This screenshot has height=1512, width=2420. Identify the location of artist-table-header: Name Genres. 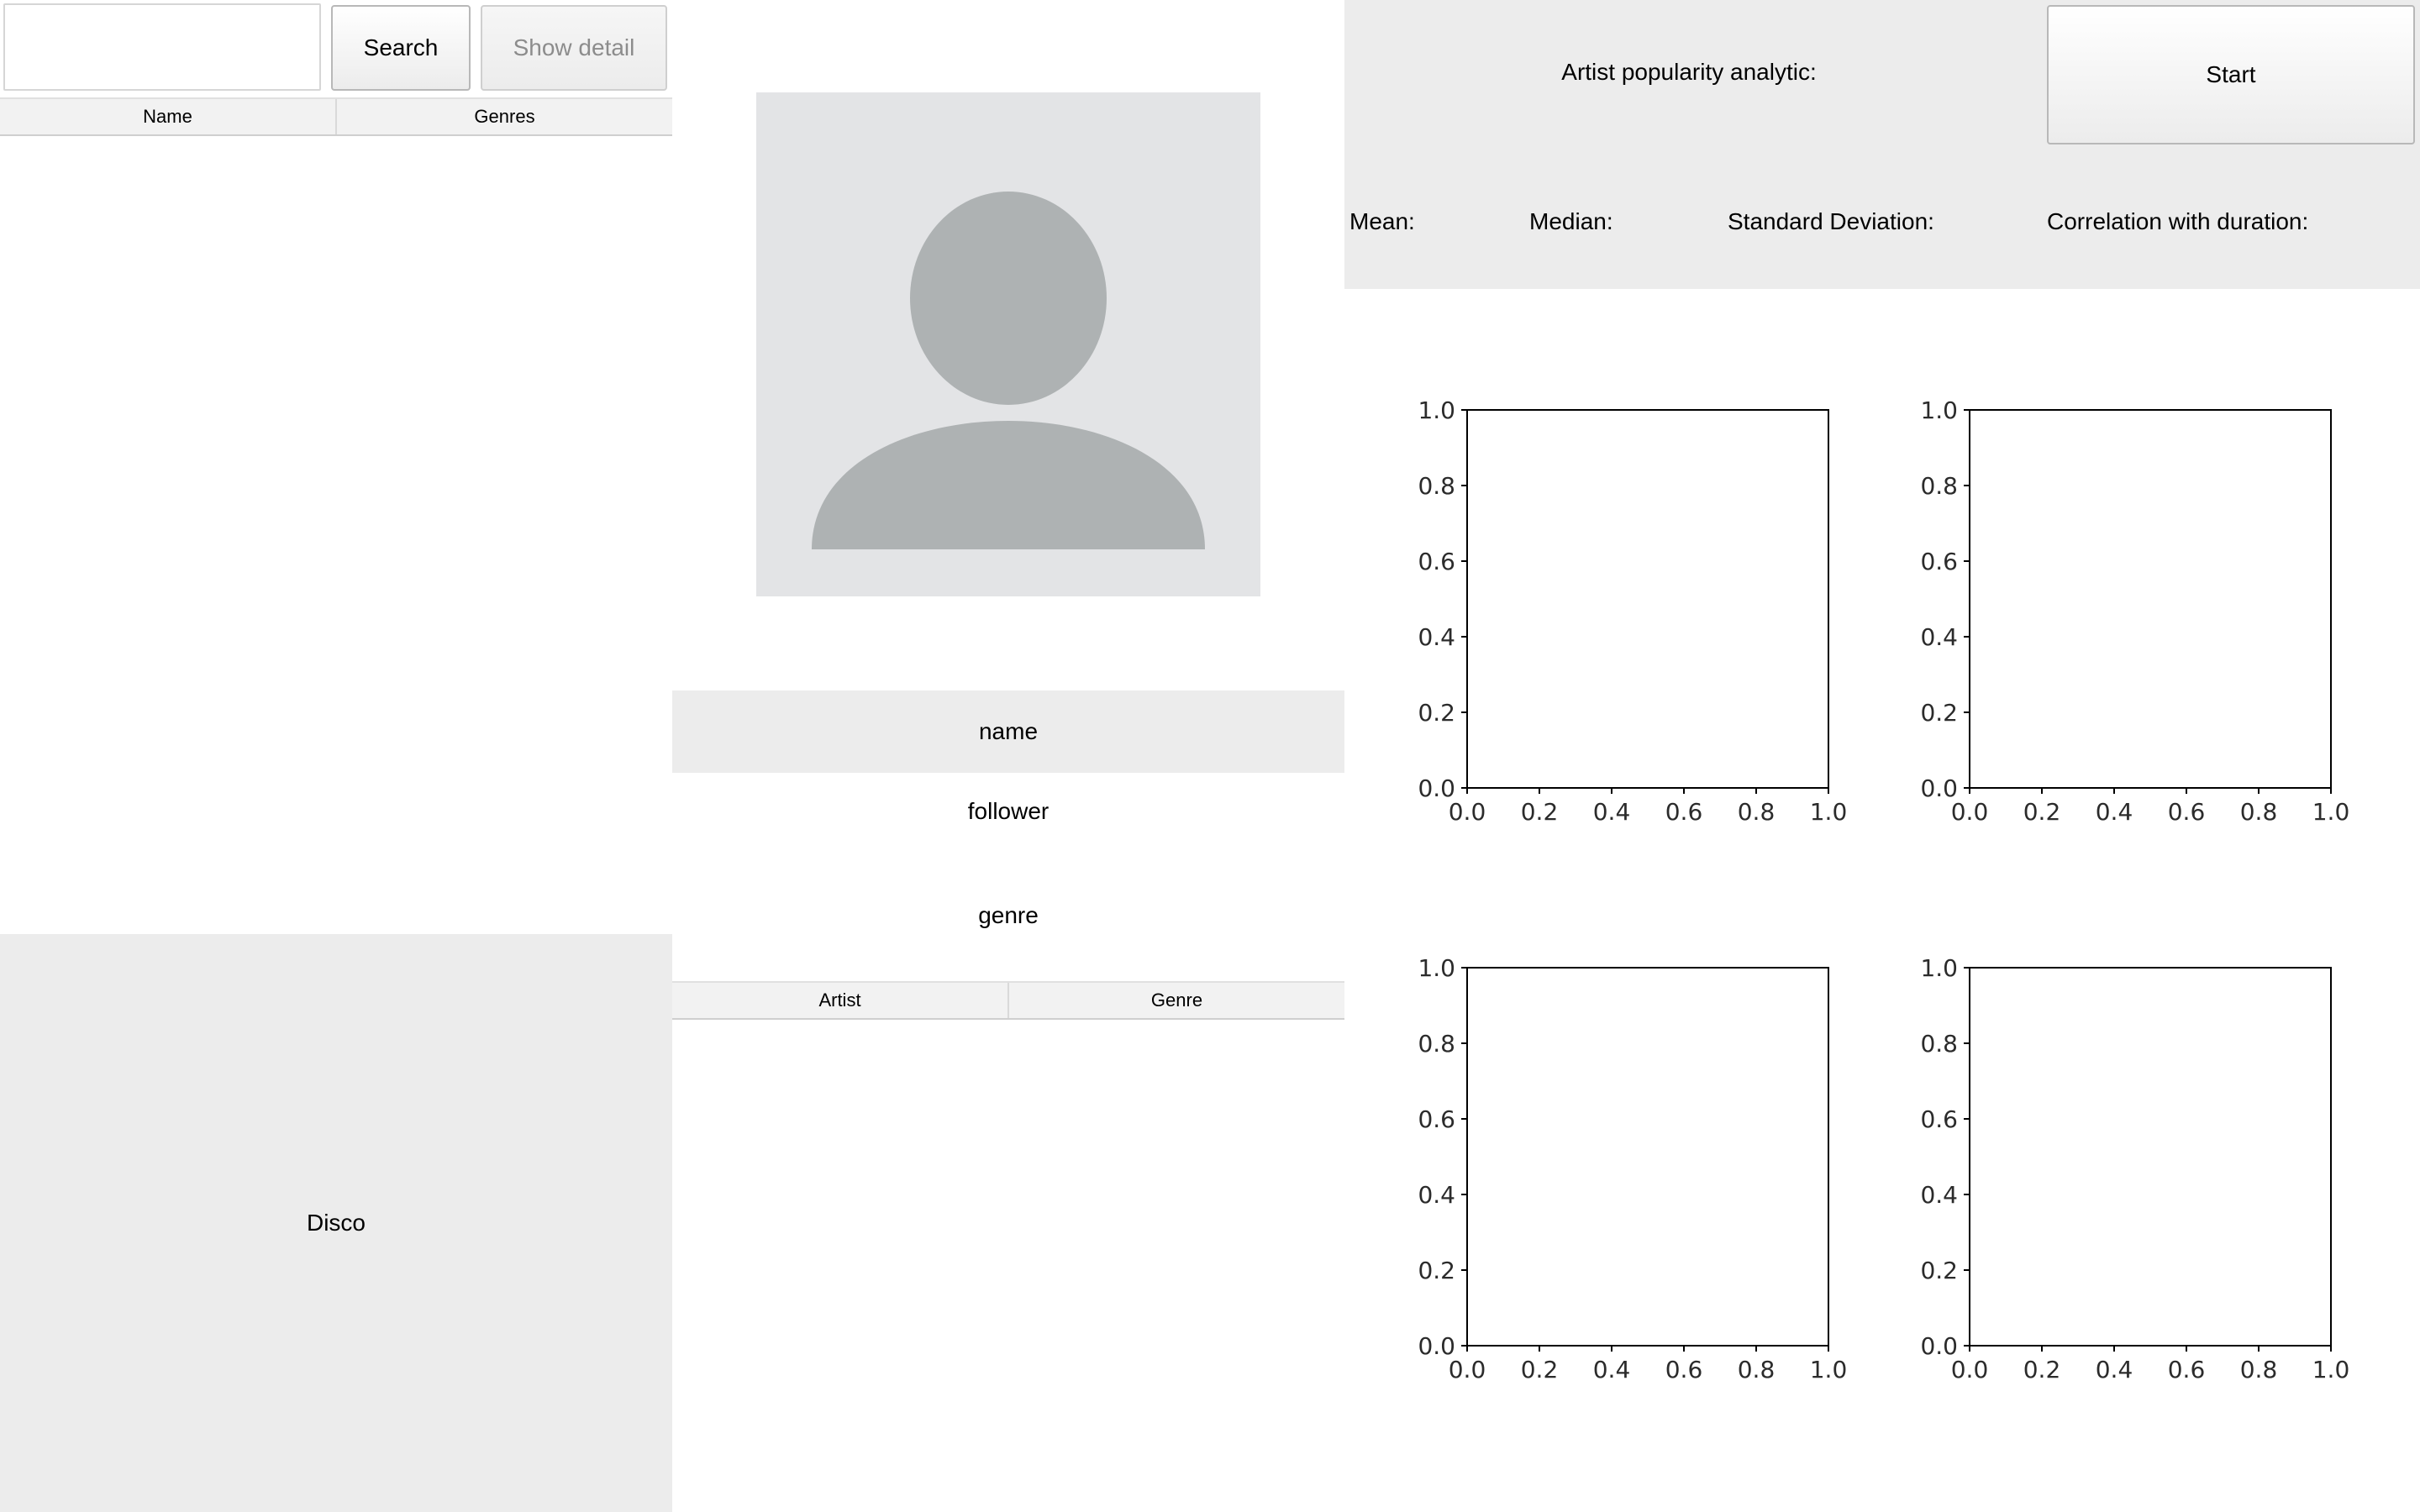
(336, 116).